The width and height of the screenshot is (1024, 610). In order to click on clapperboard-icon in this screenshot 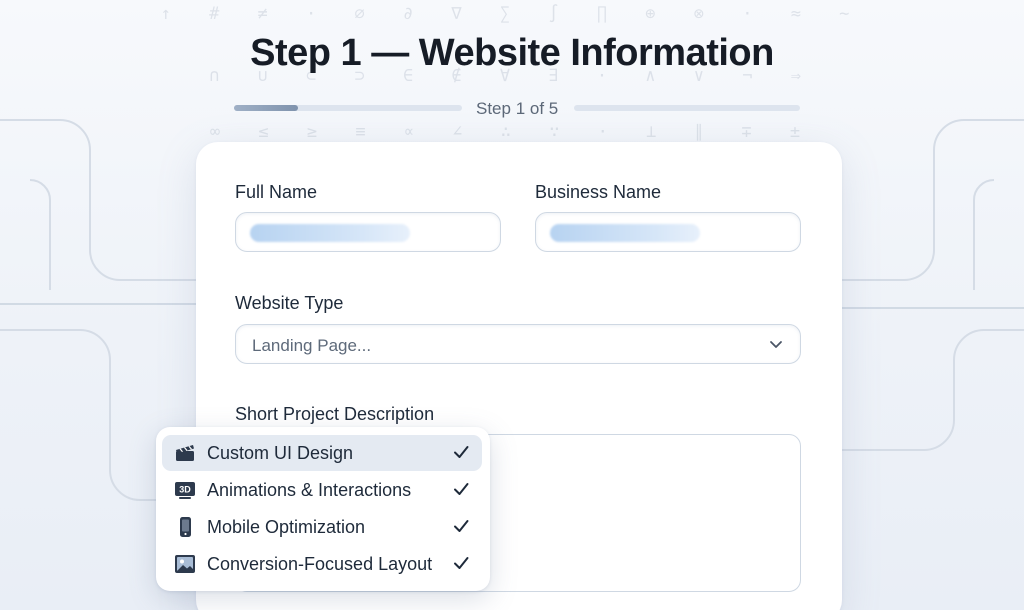, I will do `click(185, 453)`.